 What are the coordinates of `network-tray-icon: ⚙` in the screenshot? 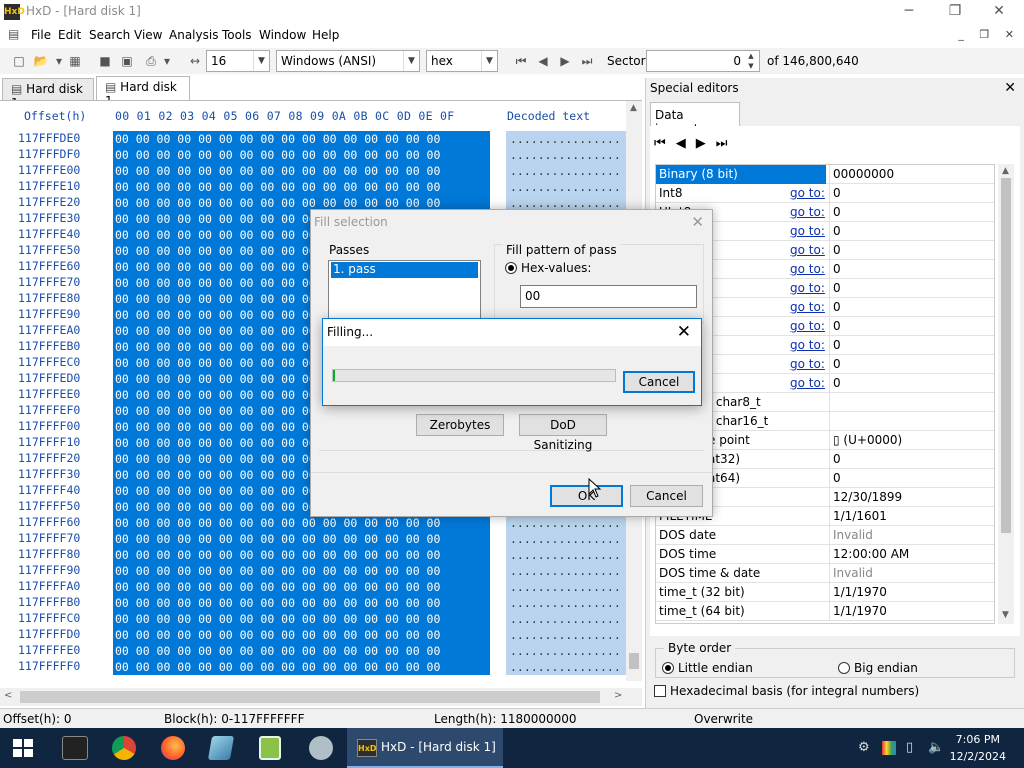 It's located at (864, 747).